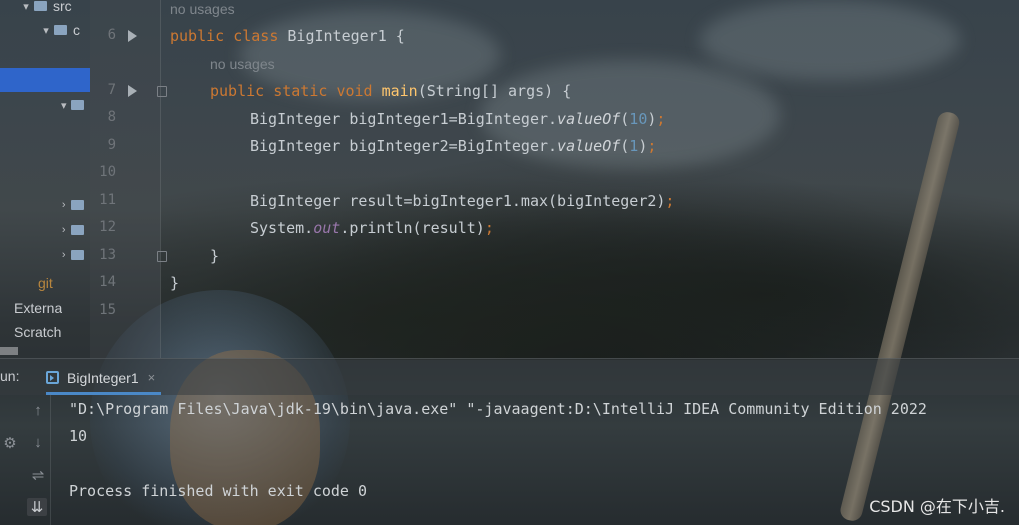 The image size is (1019, 525). Describe the element at coordinates (346, 36) in the screenshot. I see `class-name: BigInteger1 {` at that location.